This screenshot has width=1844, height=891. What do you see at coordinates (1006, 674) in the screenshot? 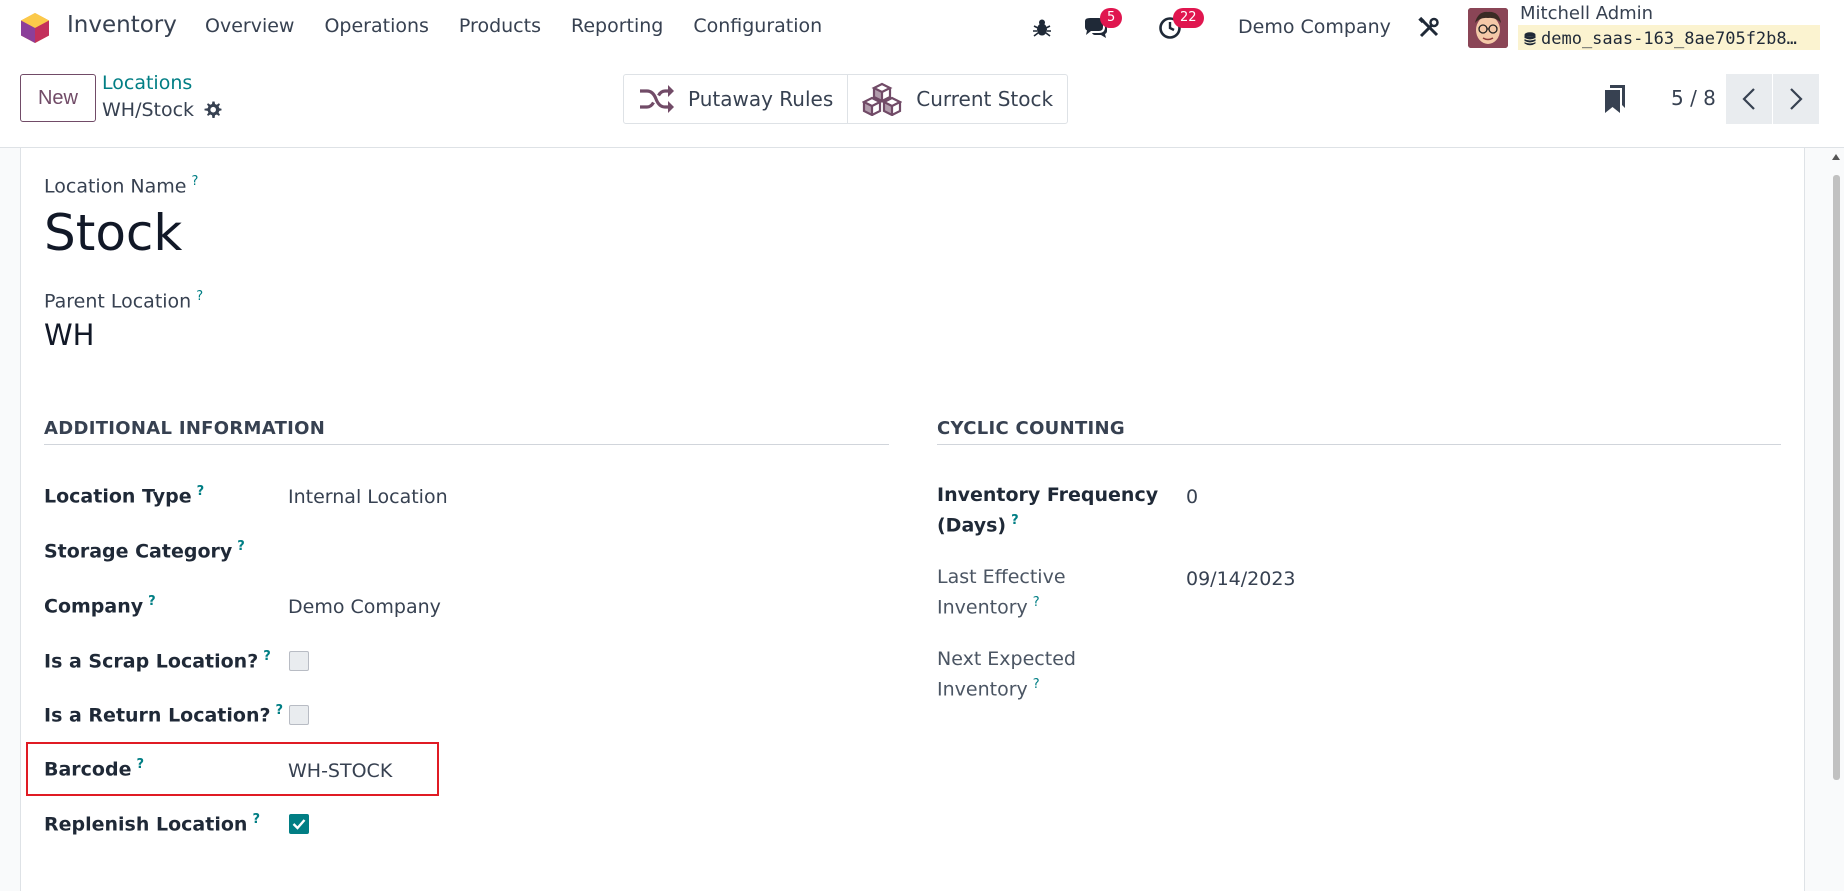
I see `next-expected-inventory-label: Next Expected Inventory?` at bounding box center [1006, 674].